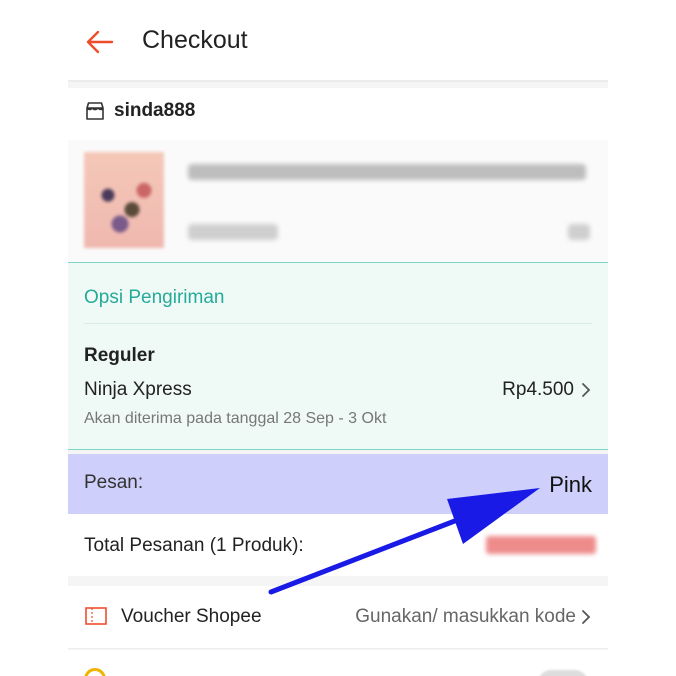  What do you see at coordinates (191, 616) in the screenshot?
I see `voucher-label: Voucher Shopee` at bounding box center [191, 616].